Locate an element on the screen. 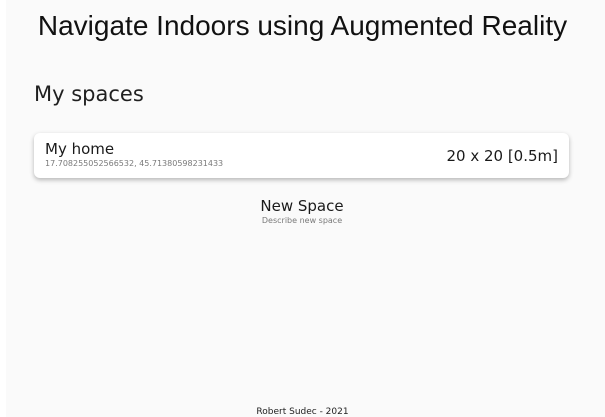  section-title-my-spaces: My spaces is located at coordinates (89, 94).